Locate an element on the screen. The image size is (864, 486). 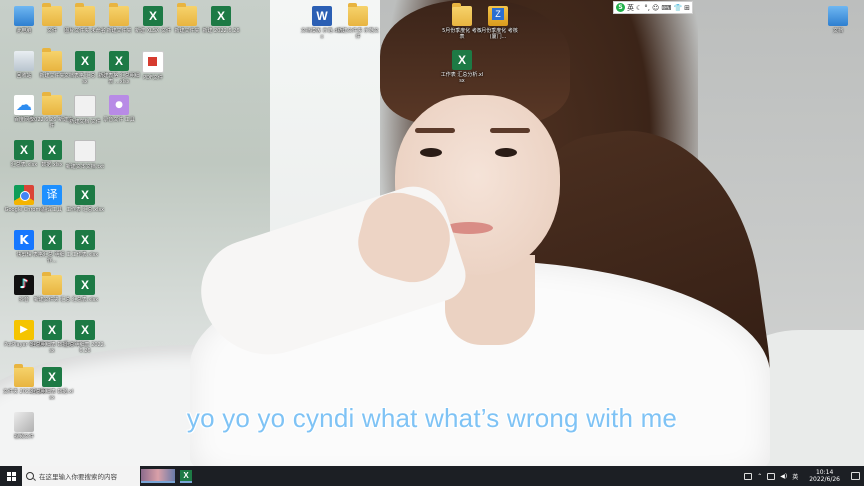
taskbar-clock: 10:14 2022/6/26 is located at coordinates (824, 476).